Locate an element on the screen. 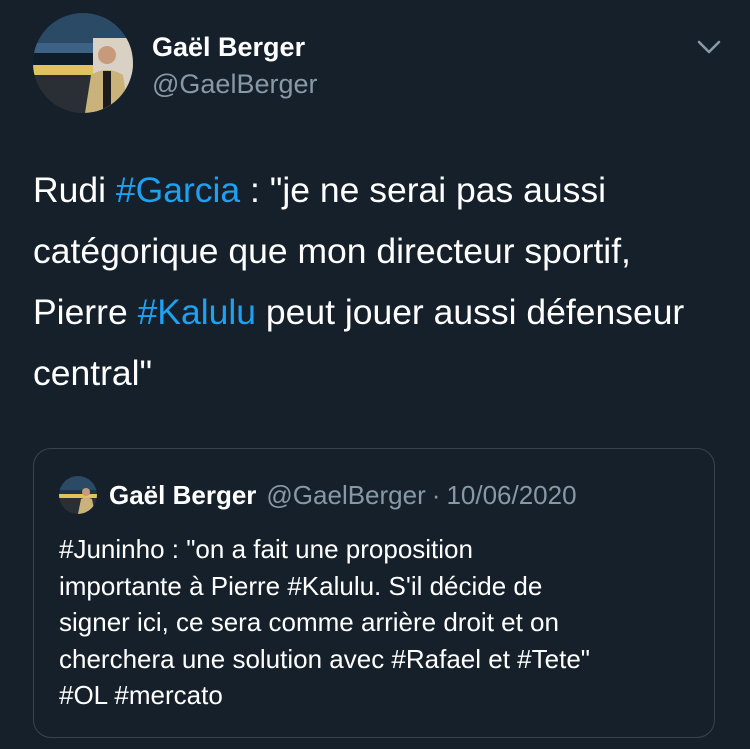 Image resolution: width=750 pixels, height=749 pixels. quoted-date: 10/06/2020 is located at coordinates (511, 494).